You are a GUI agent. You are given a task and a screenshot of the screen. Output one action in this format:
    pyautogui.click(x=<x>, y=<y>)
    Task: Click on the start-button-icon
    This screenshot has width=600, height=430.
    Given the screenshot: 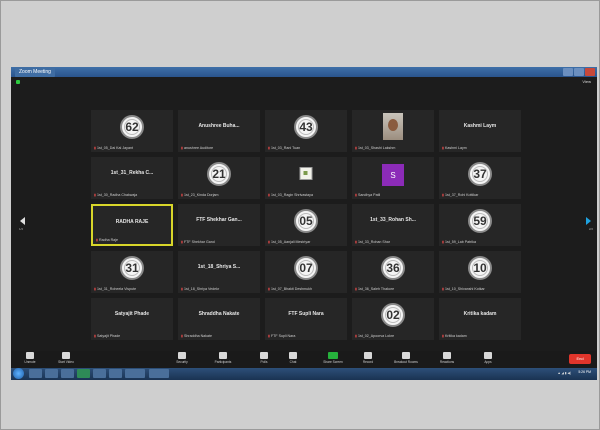 What is the action you would take?
    pyautogui.click(x=18, y=373)
    